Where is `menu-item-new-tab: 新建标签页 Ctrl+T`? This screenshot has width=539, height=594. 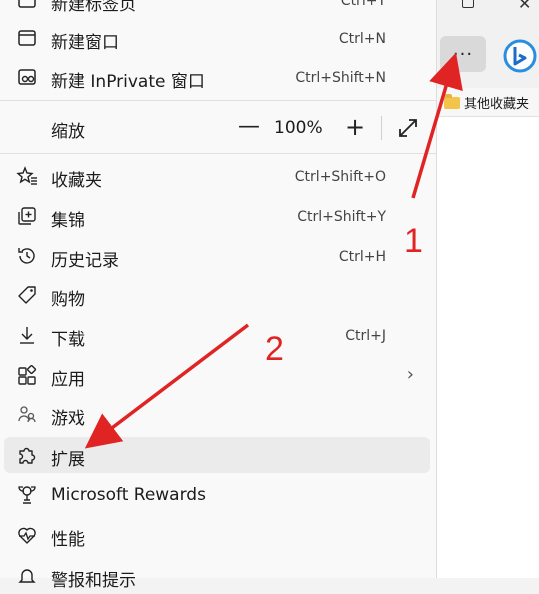
menu-item-new-tab: 新建标签页 Ctrl+T is located at coordinates (217, 9).